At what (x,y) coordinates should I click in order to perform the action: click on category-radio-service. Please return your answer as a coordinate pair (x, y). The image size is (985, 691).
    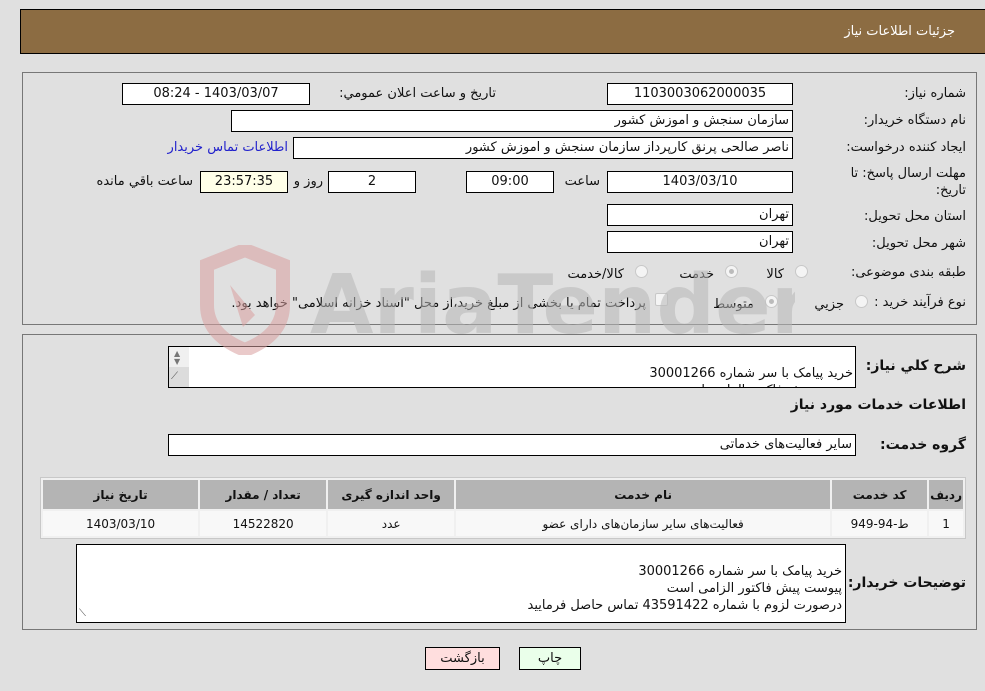
    Looking at the image, I should click on (731, 271).